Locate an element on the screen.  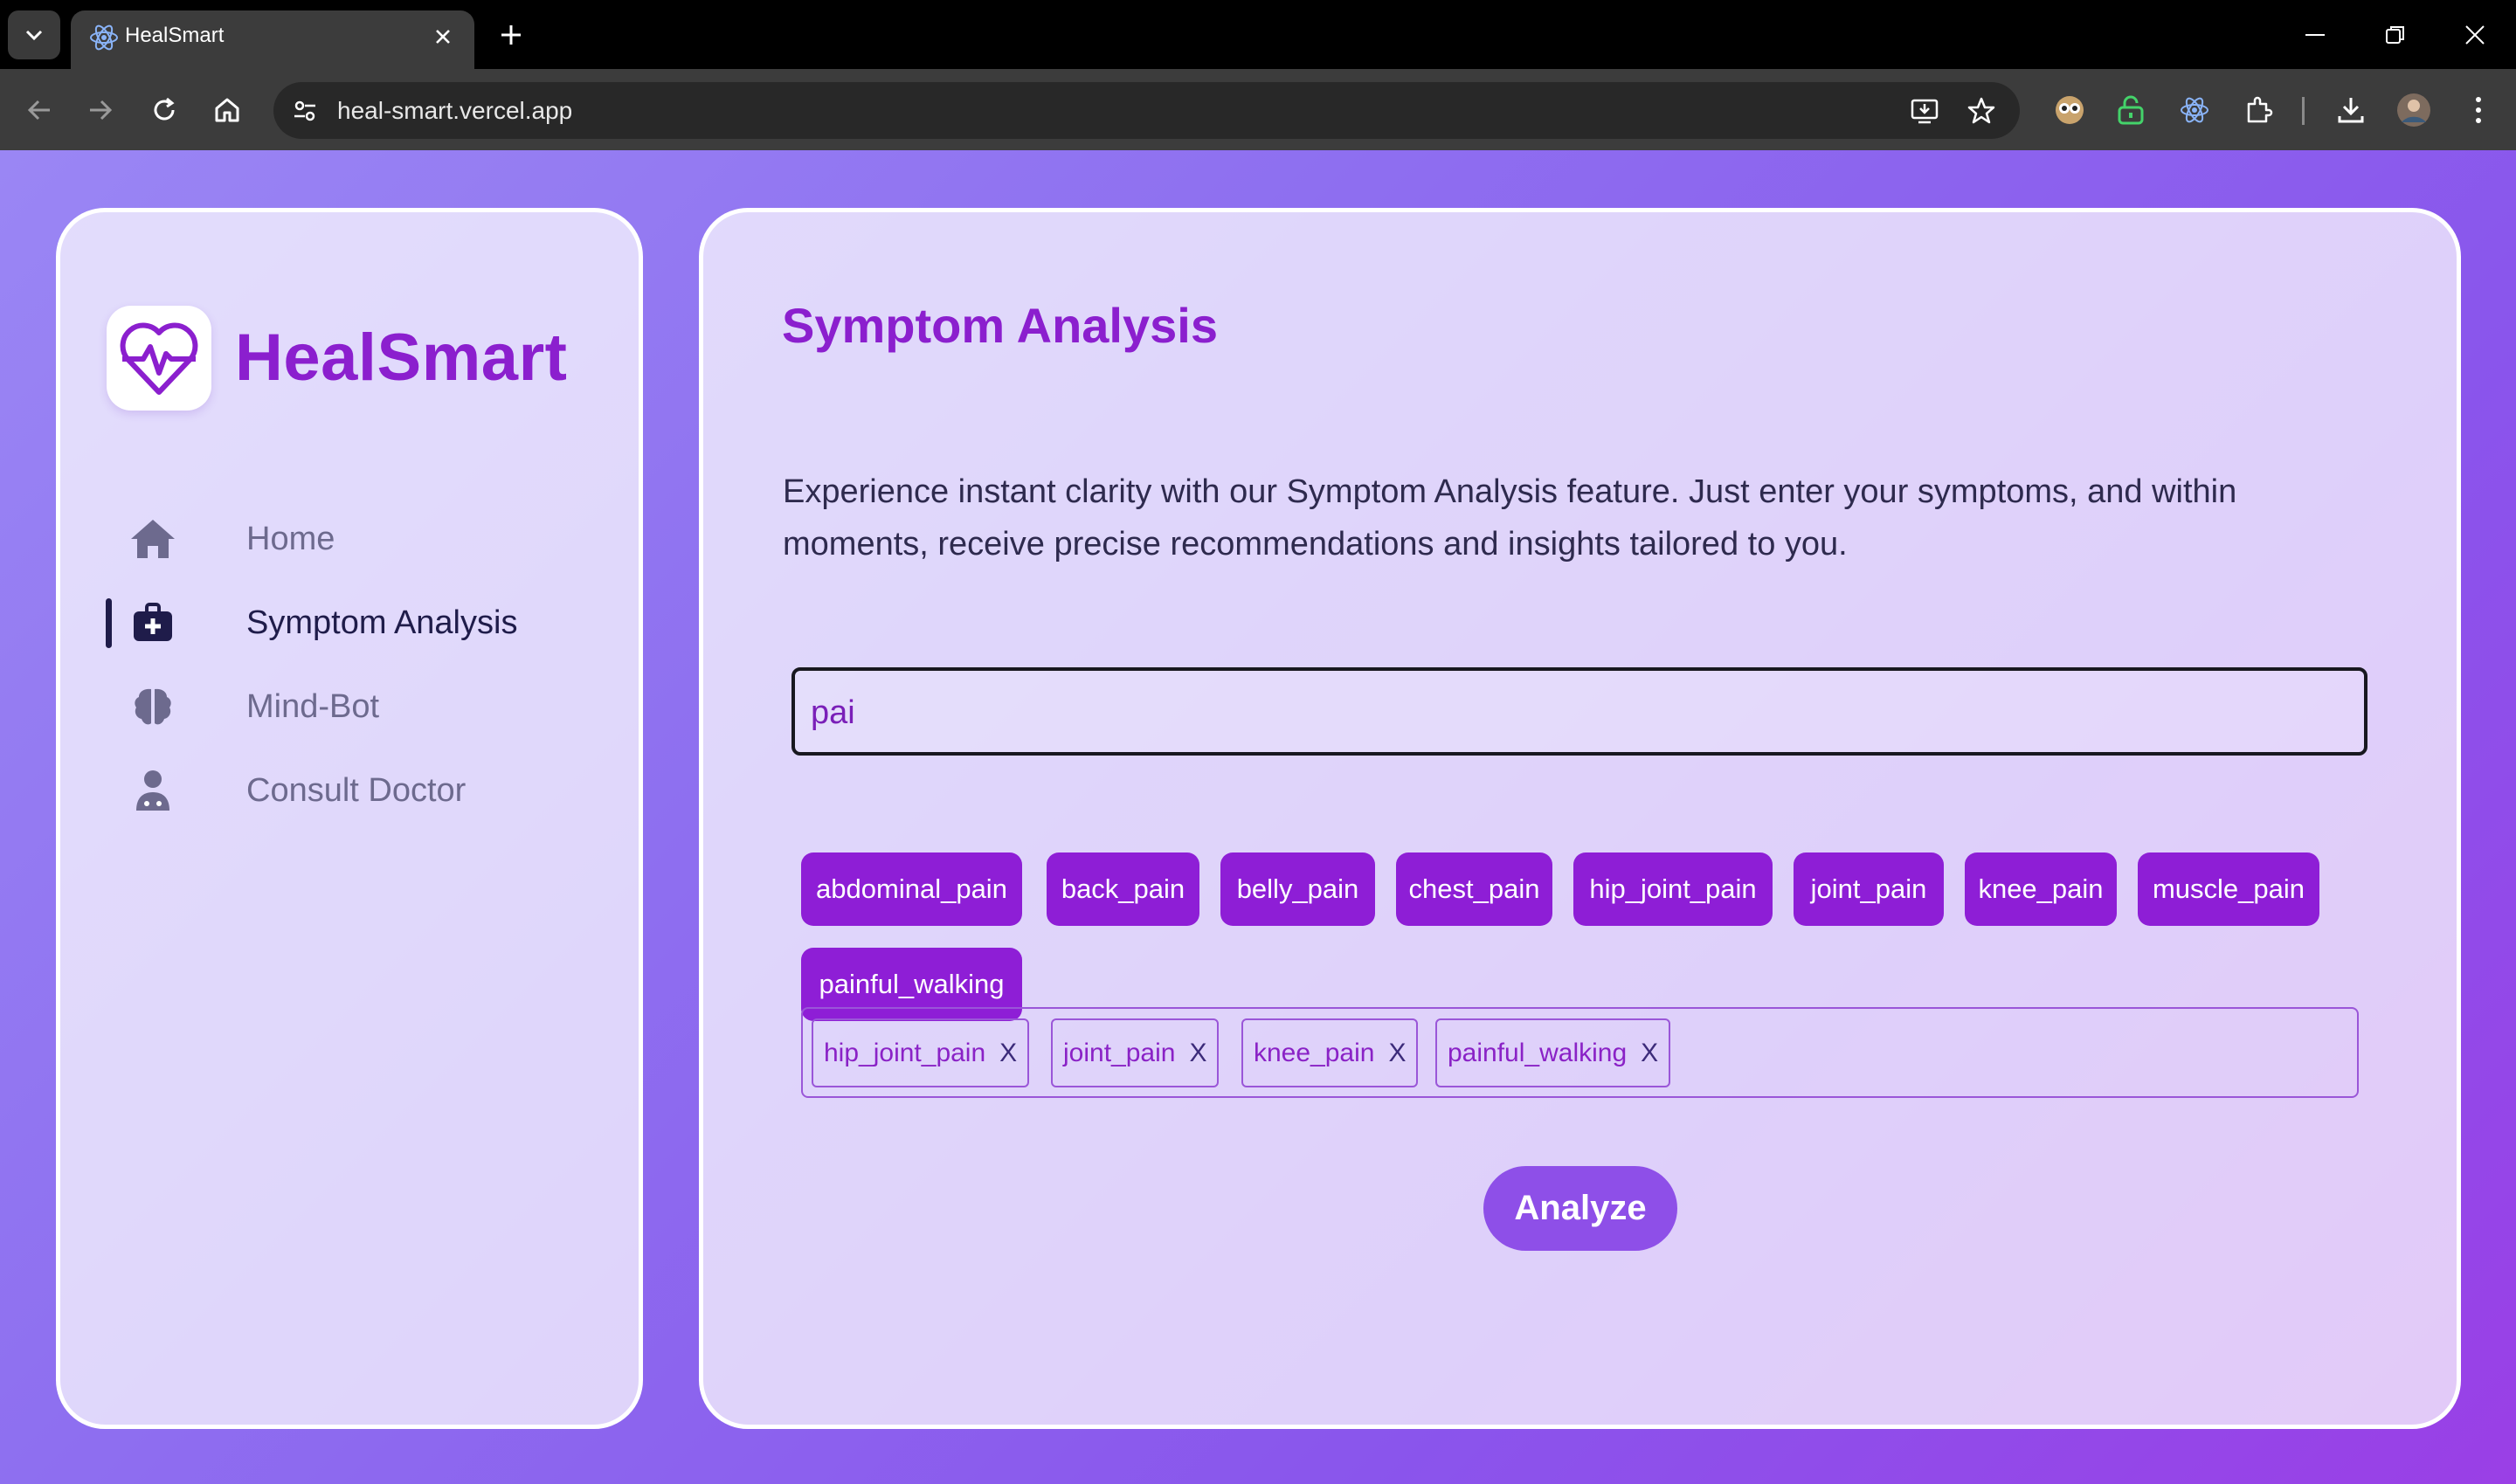
selected-tag: hip_joint_pain X is located at coordinates (921, 1052).